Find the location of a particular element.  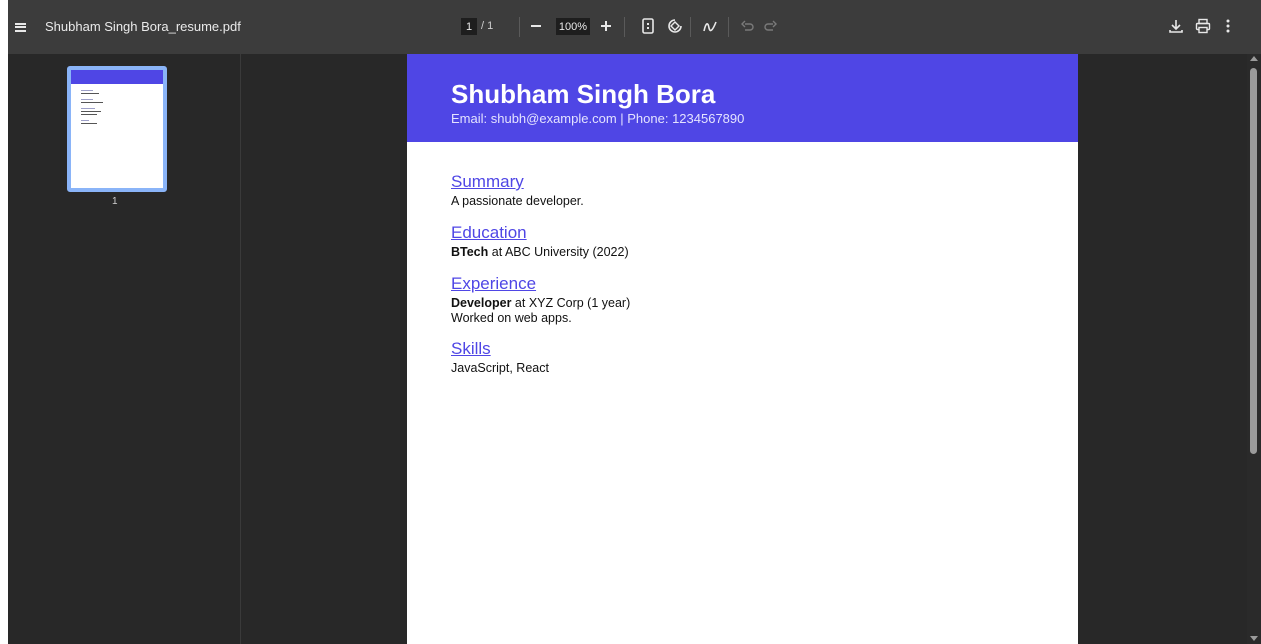

document-title: Shubham Singh Bora_resume.pdf is located at coordinates (143, 26).